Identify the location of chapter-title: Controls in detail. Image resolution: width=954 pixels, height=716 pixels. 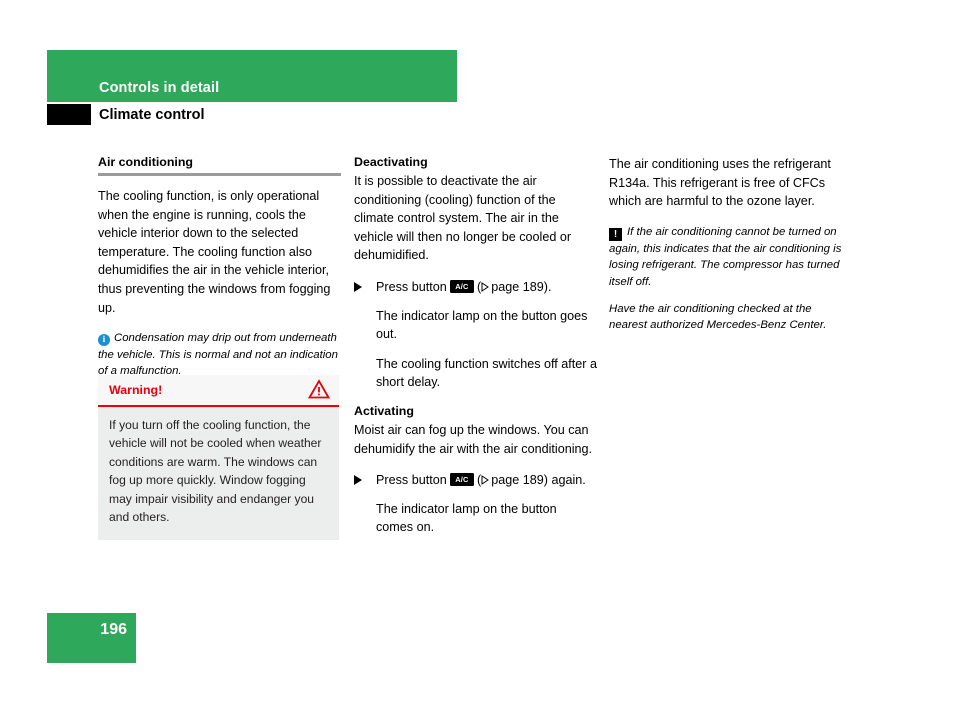
(159, 88).